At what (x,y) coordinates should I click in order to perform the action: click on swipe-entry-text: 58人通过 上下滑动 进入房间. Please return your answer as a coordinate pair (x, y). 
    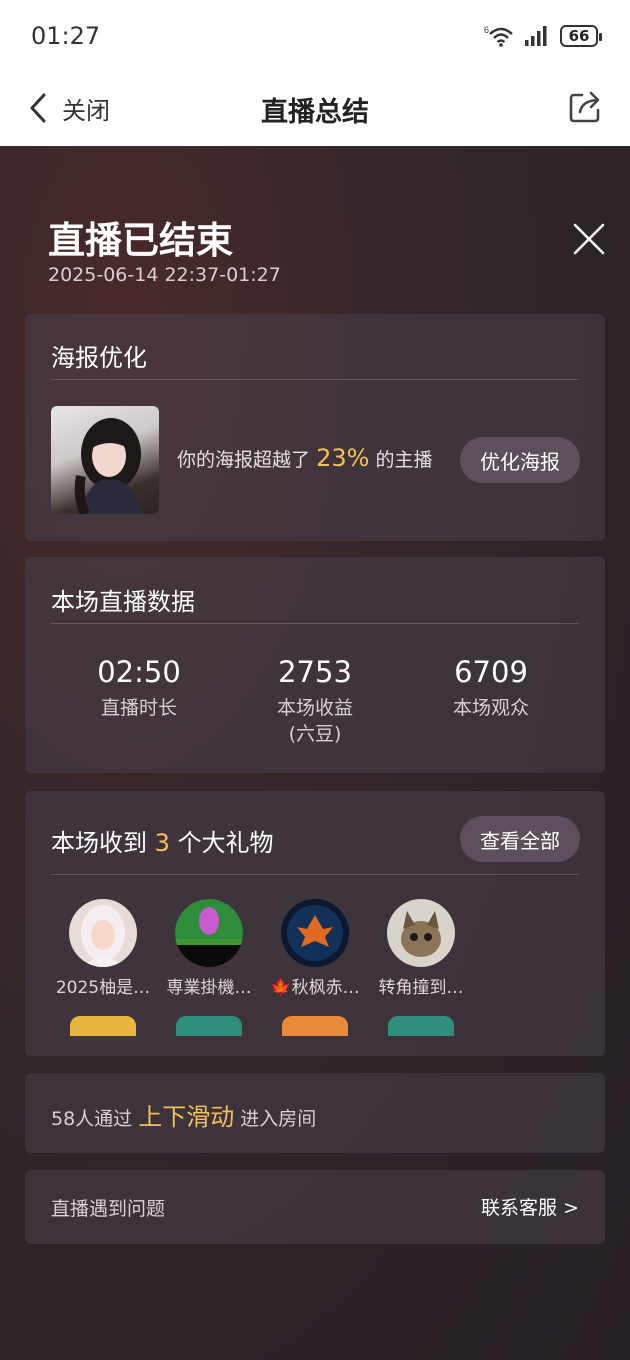
    Looking at the image, I should click on (183, 1114).